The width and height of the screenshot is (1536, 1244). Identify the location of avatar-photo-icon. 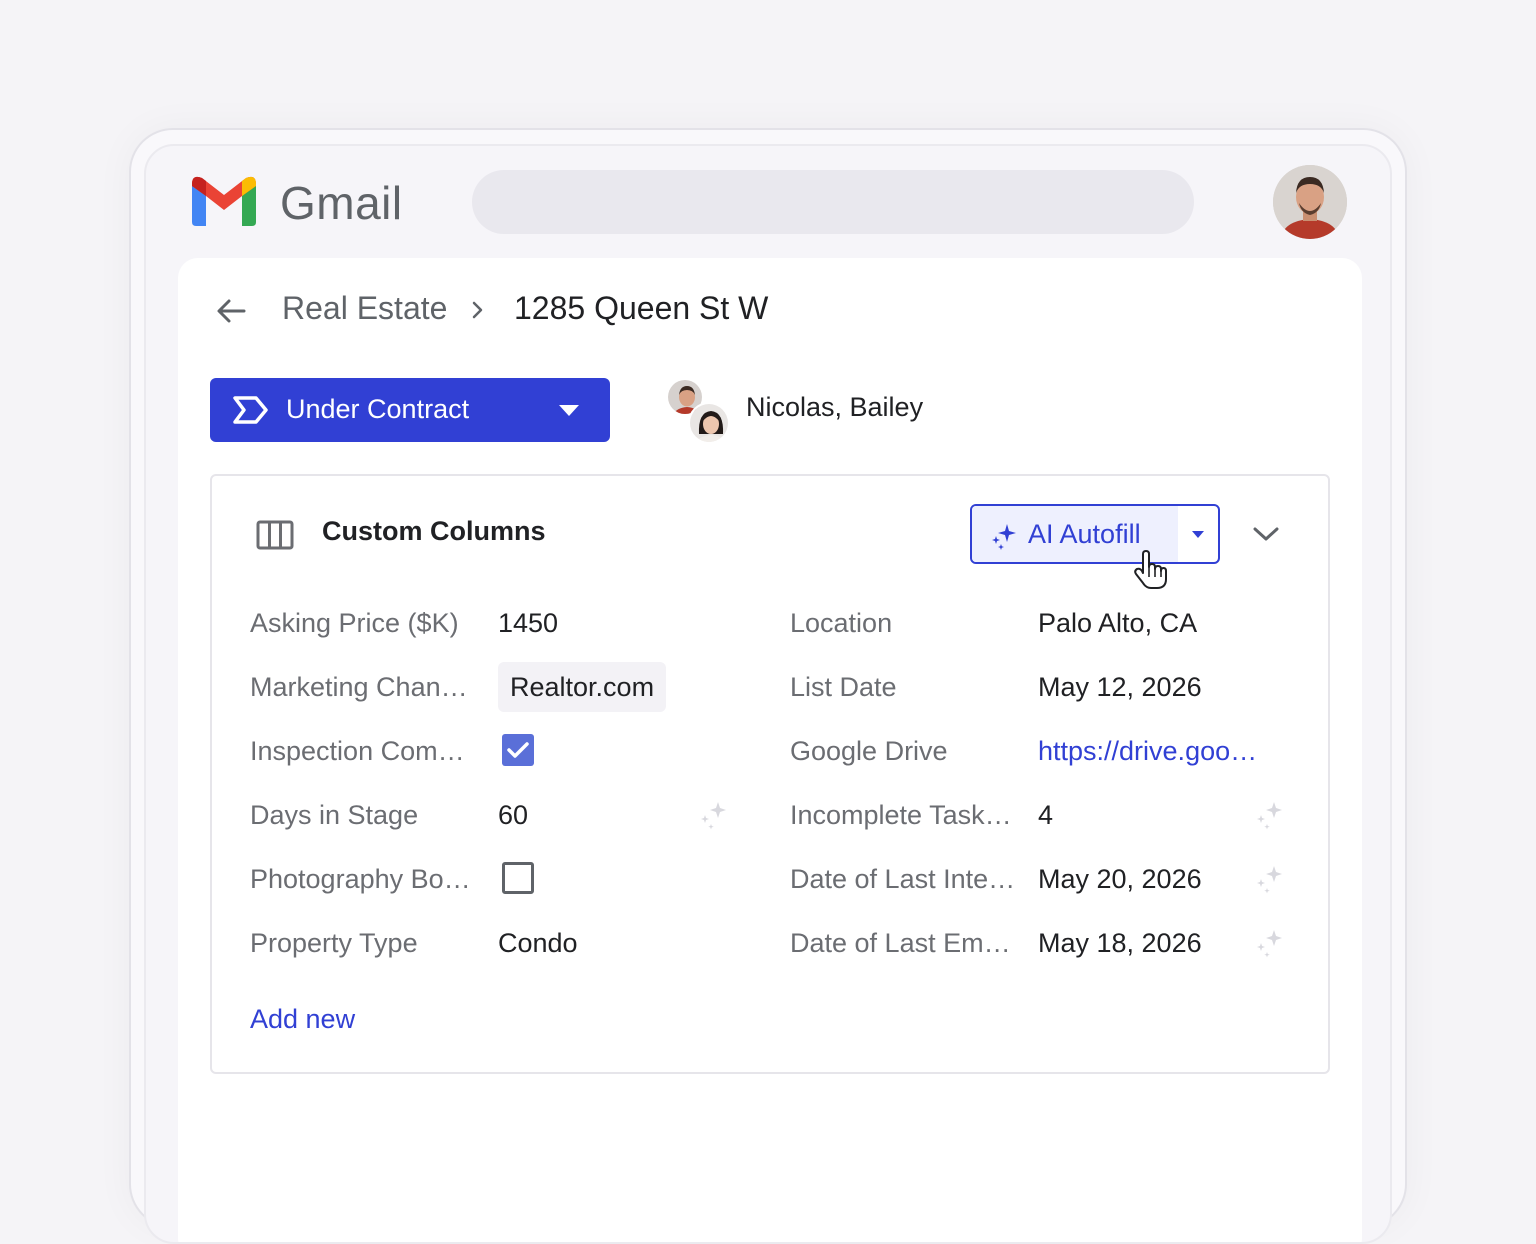
(1310, 202).